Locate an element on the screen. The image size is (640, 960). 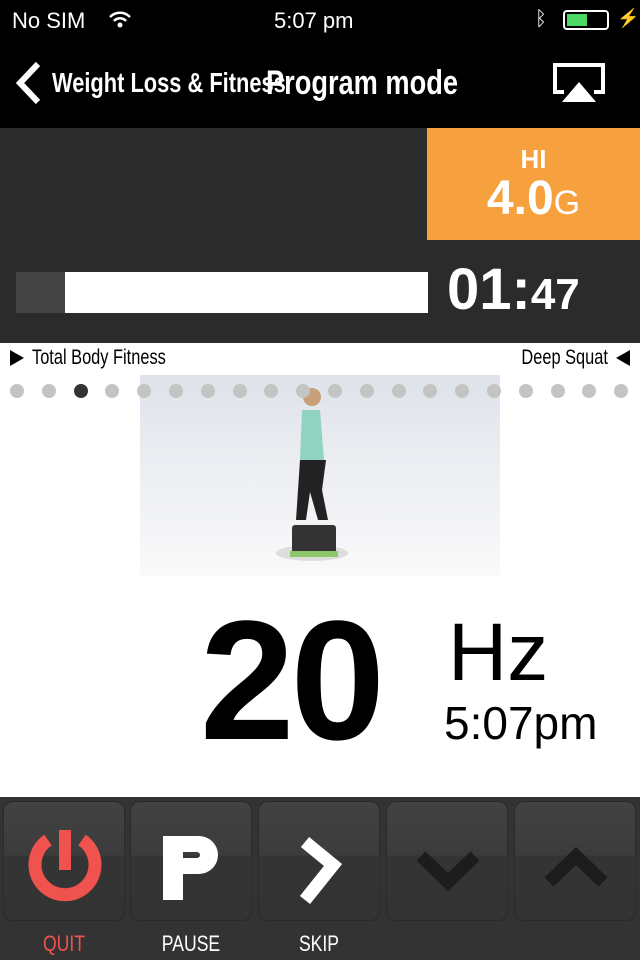
skip-label: SKIP is located at coordinates (319, 943).